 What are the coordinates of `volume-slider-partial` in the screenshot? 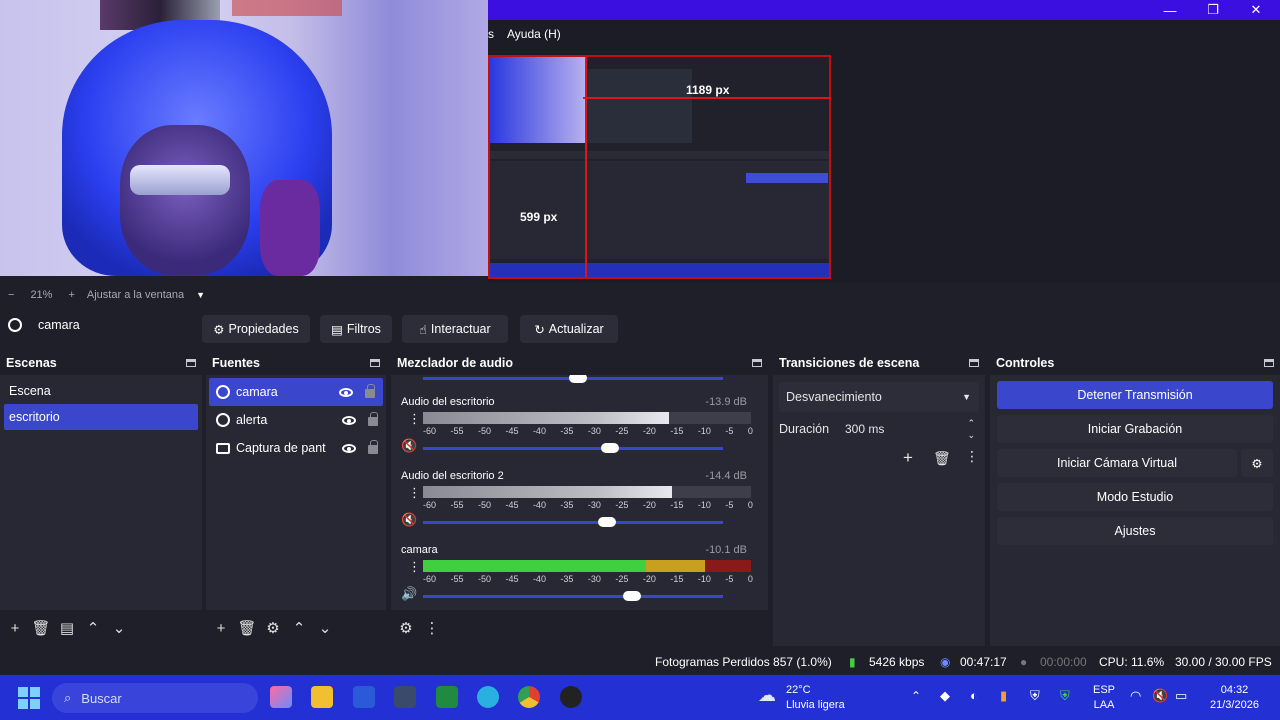 It's located at (573, 379).